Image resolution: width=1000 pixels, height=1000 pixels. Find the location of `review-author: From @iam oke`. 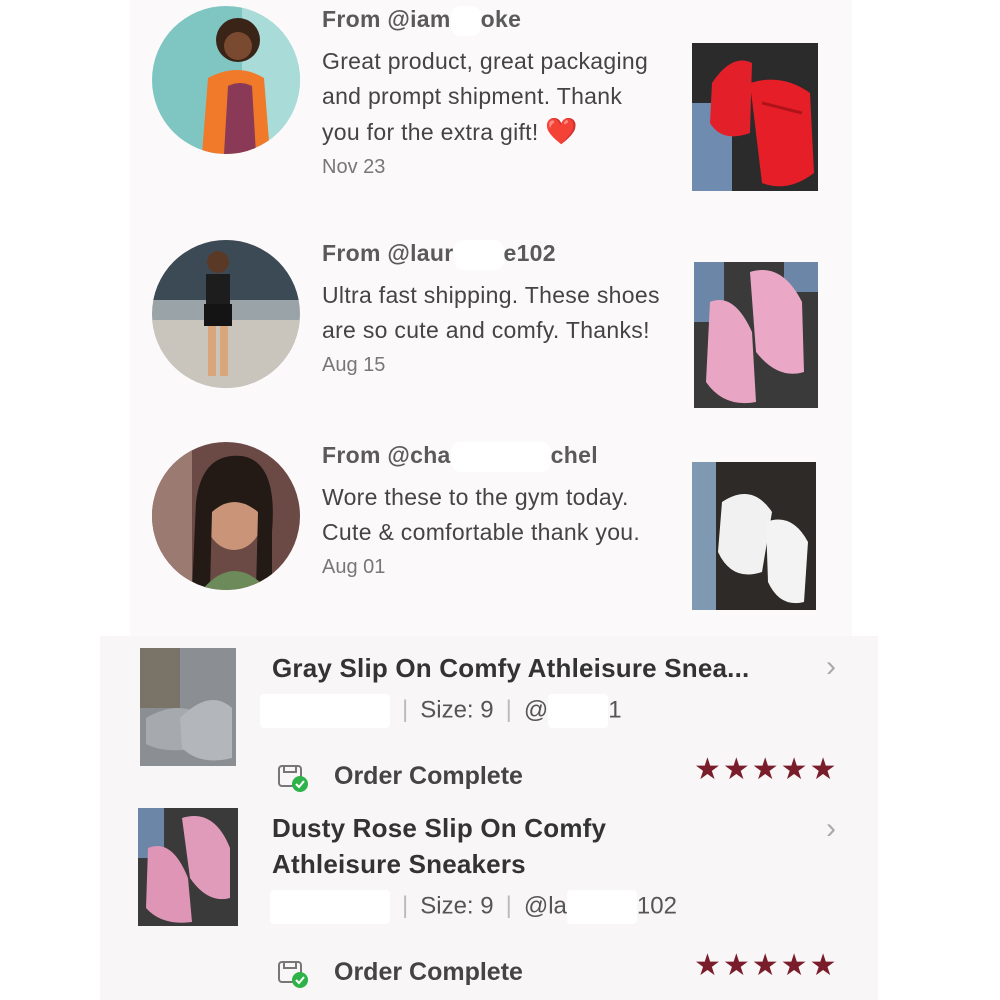

review-author: From @iam oke is located at coordinates (492, 21).